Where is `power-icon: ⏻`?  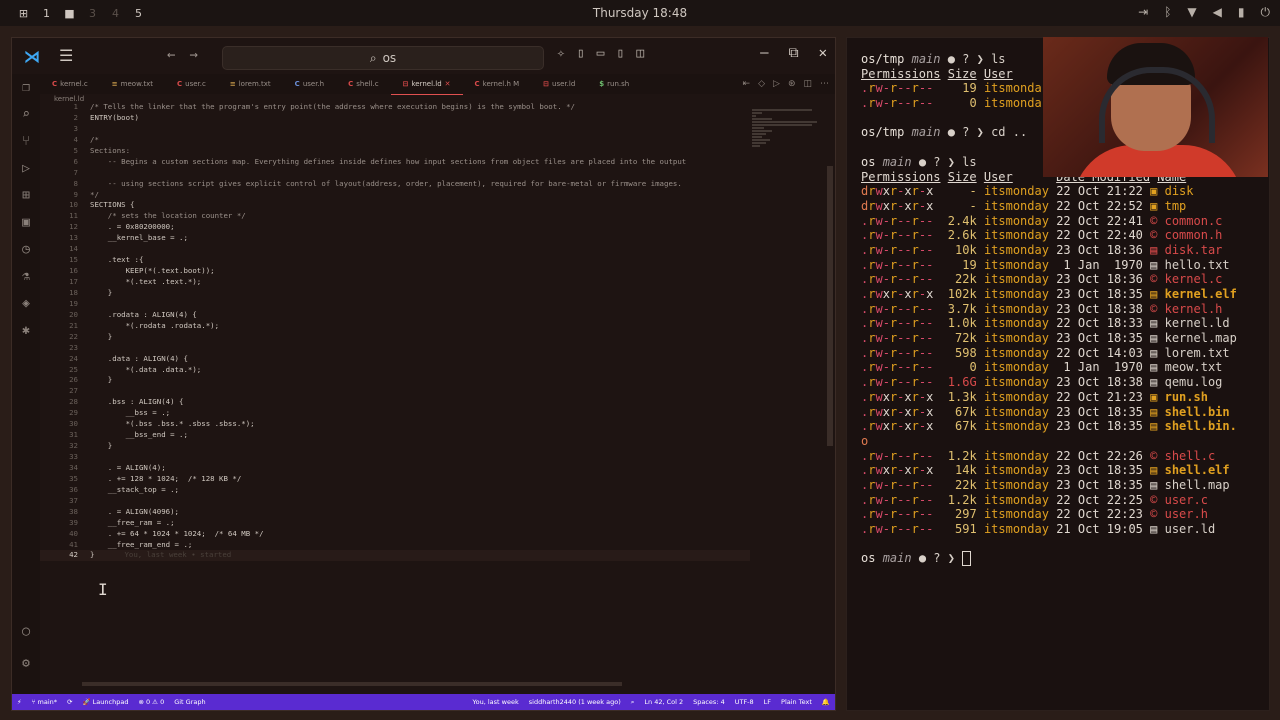
power-icon: ⏻ is located at coordinates (1266, 12).